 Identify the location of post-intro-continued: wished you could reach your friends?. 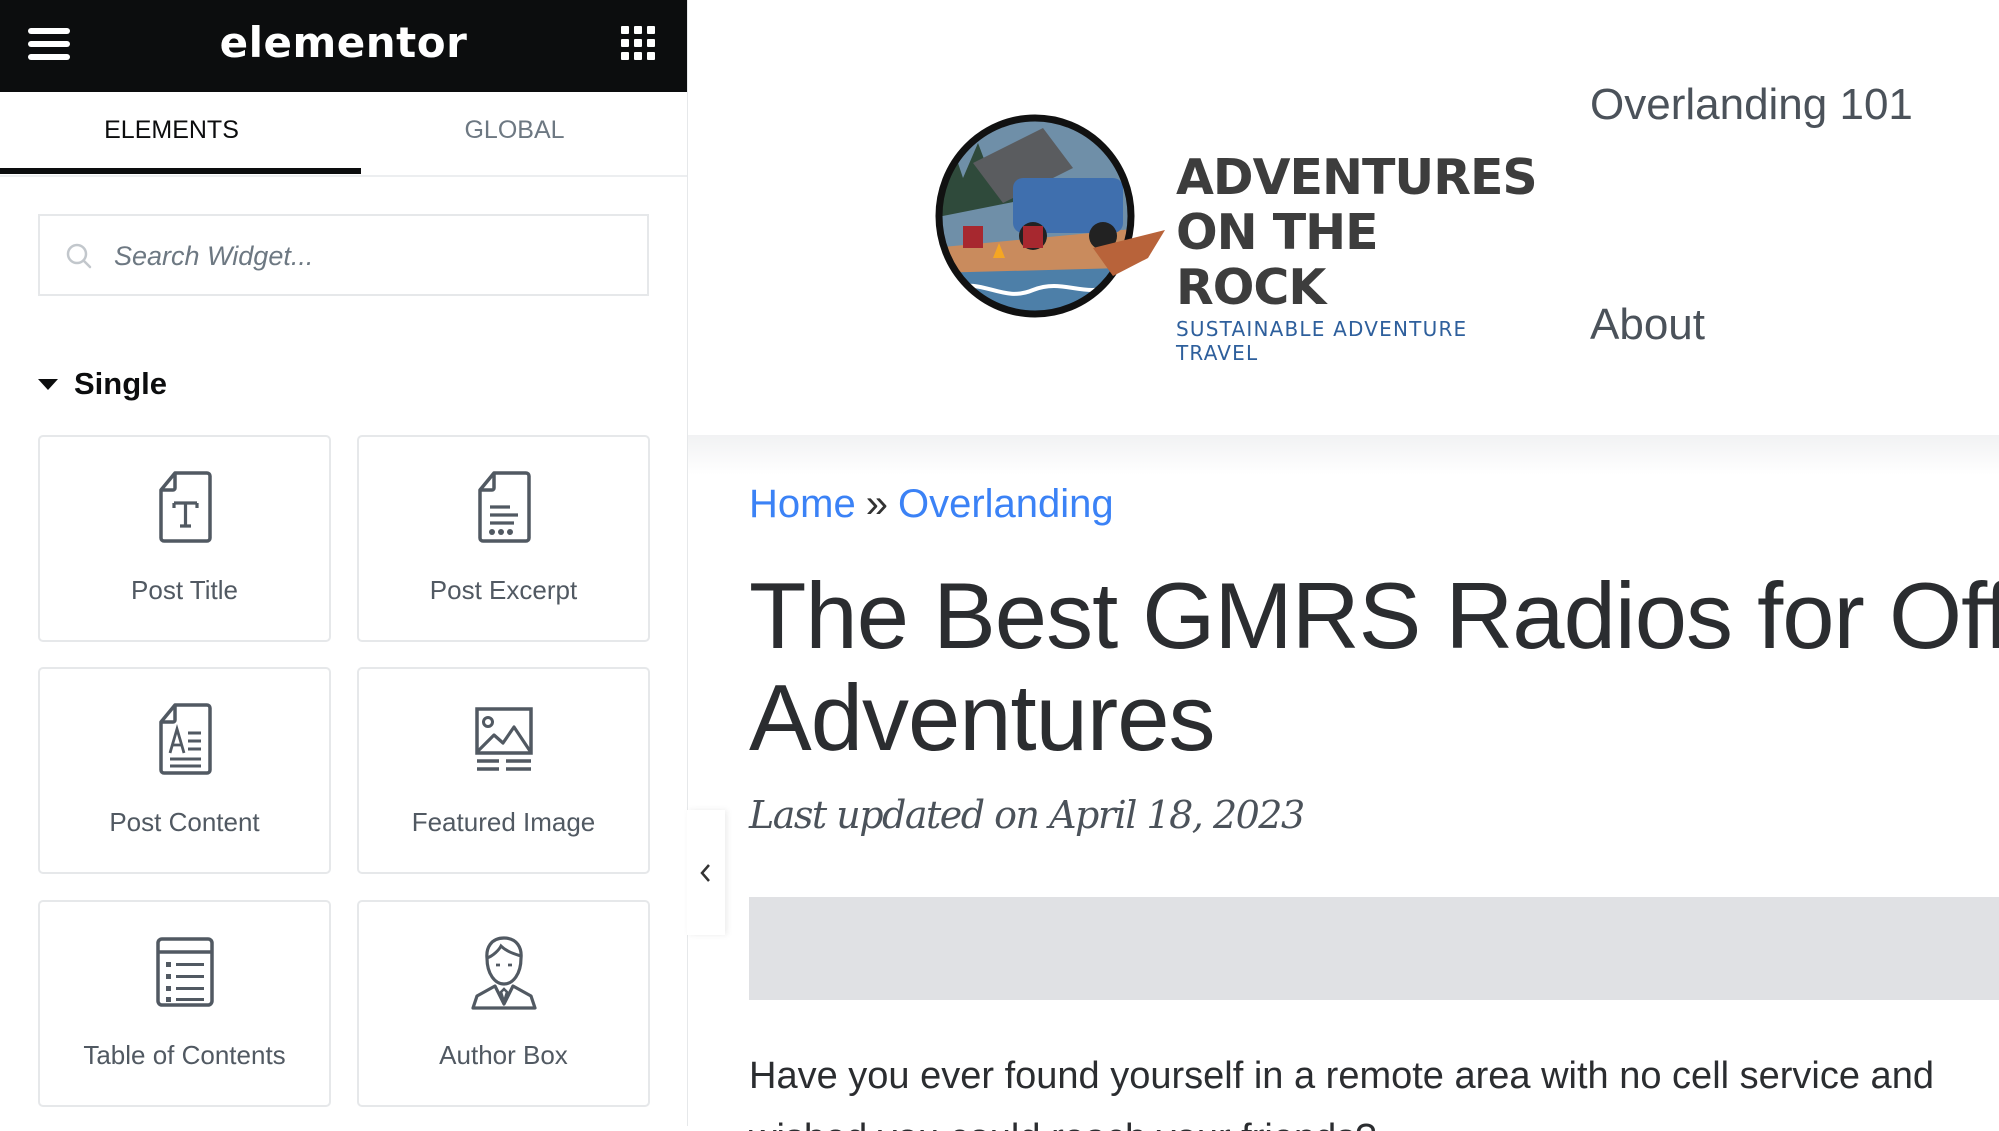
(1062, 1124).